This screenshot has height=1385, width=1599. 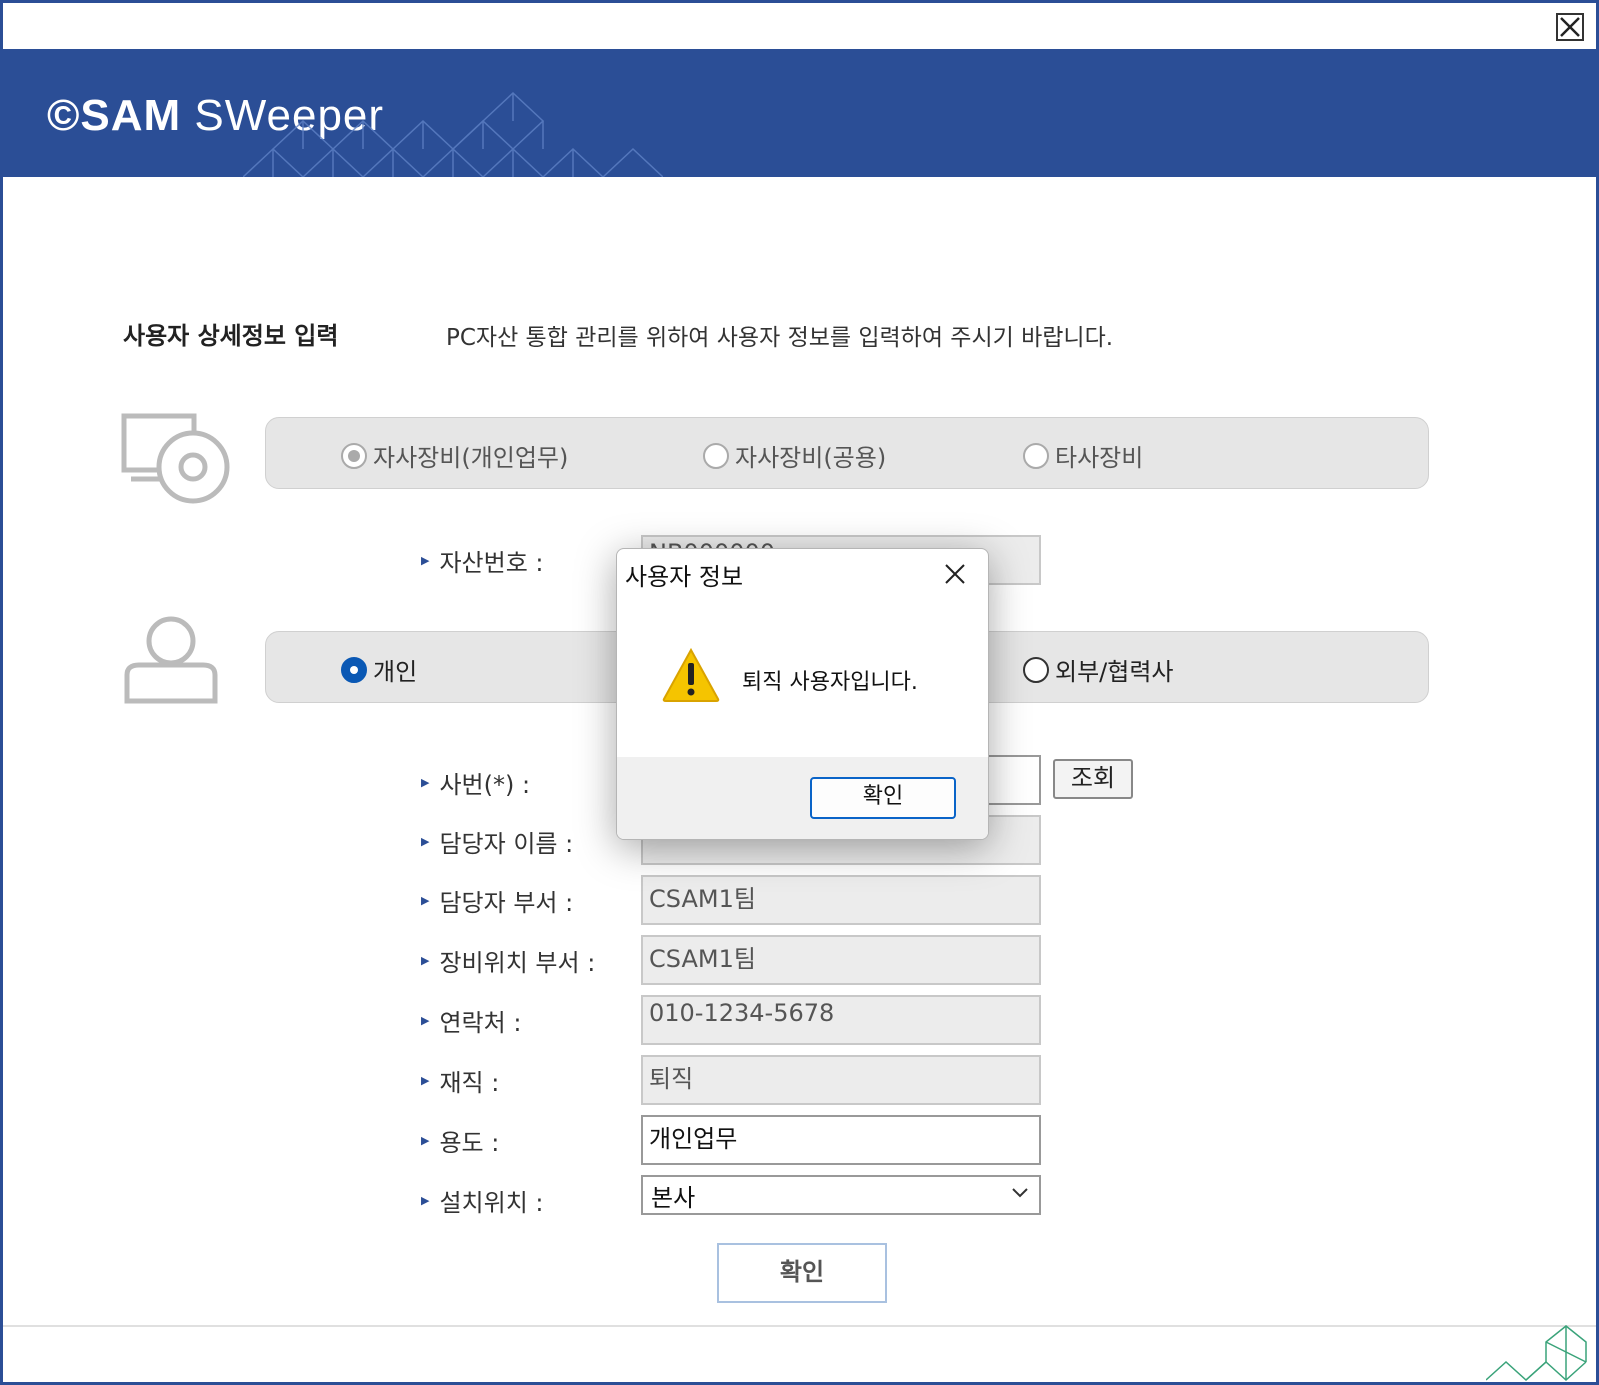 What do you see at coordinates (830, 682) in the screenshot?
I see `dialog-message: 퇴직 사용자입니다.` at bounding box center [830, 682].